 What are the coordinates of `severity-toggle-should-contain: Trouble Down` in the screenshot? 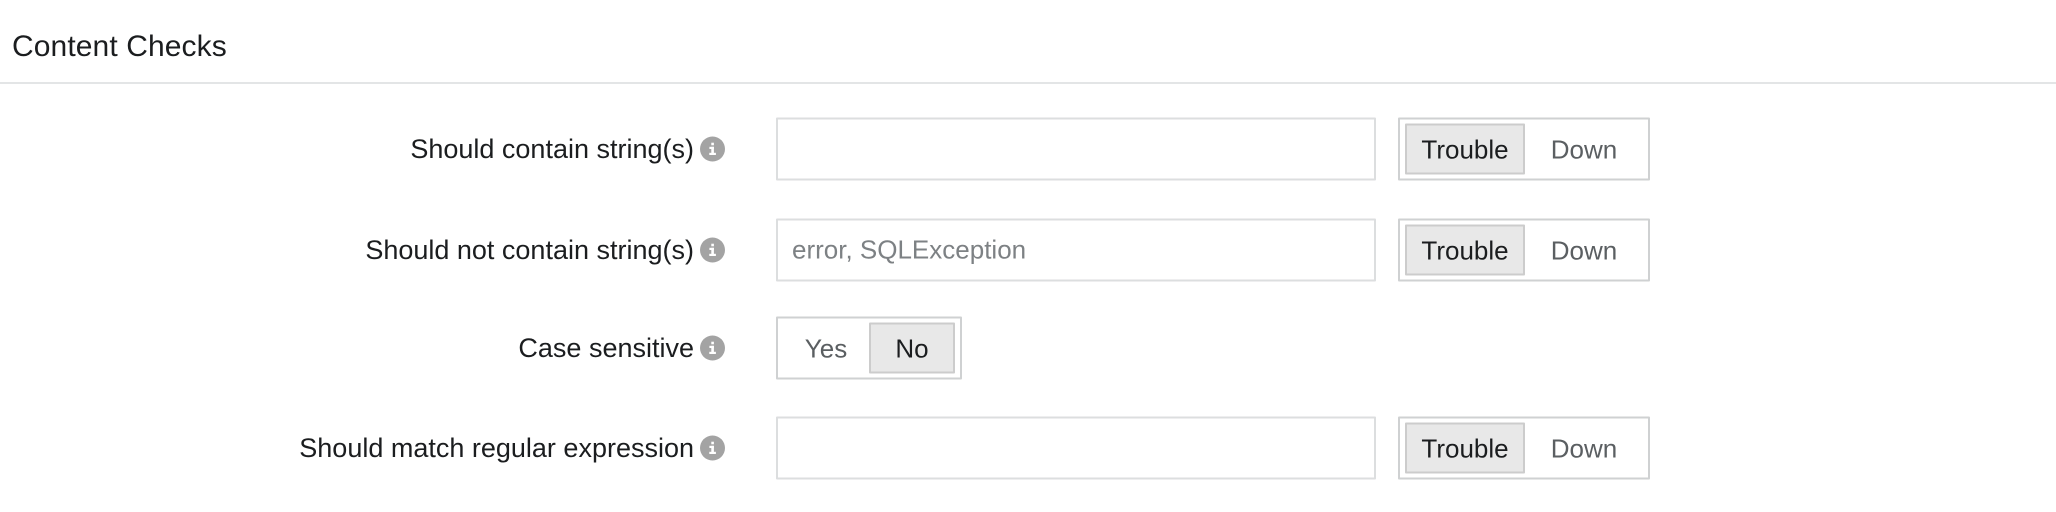 It's located at (1524, 149).